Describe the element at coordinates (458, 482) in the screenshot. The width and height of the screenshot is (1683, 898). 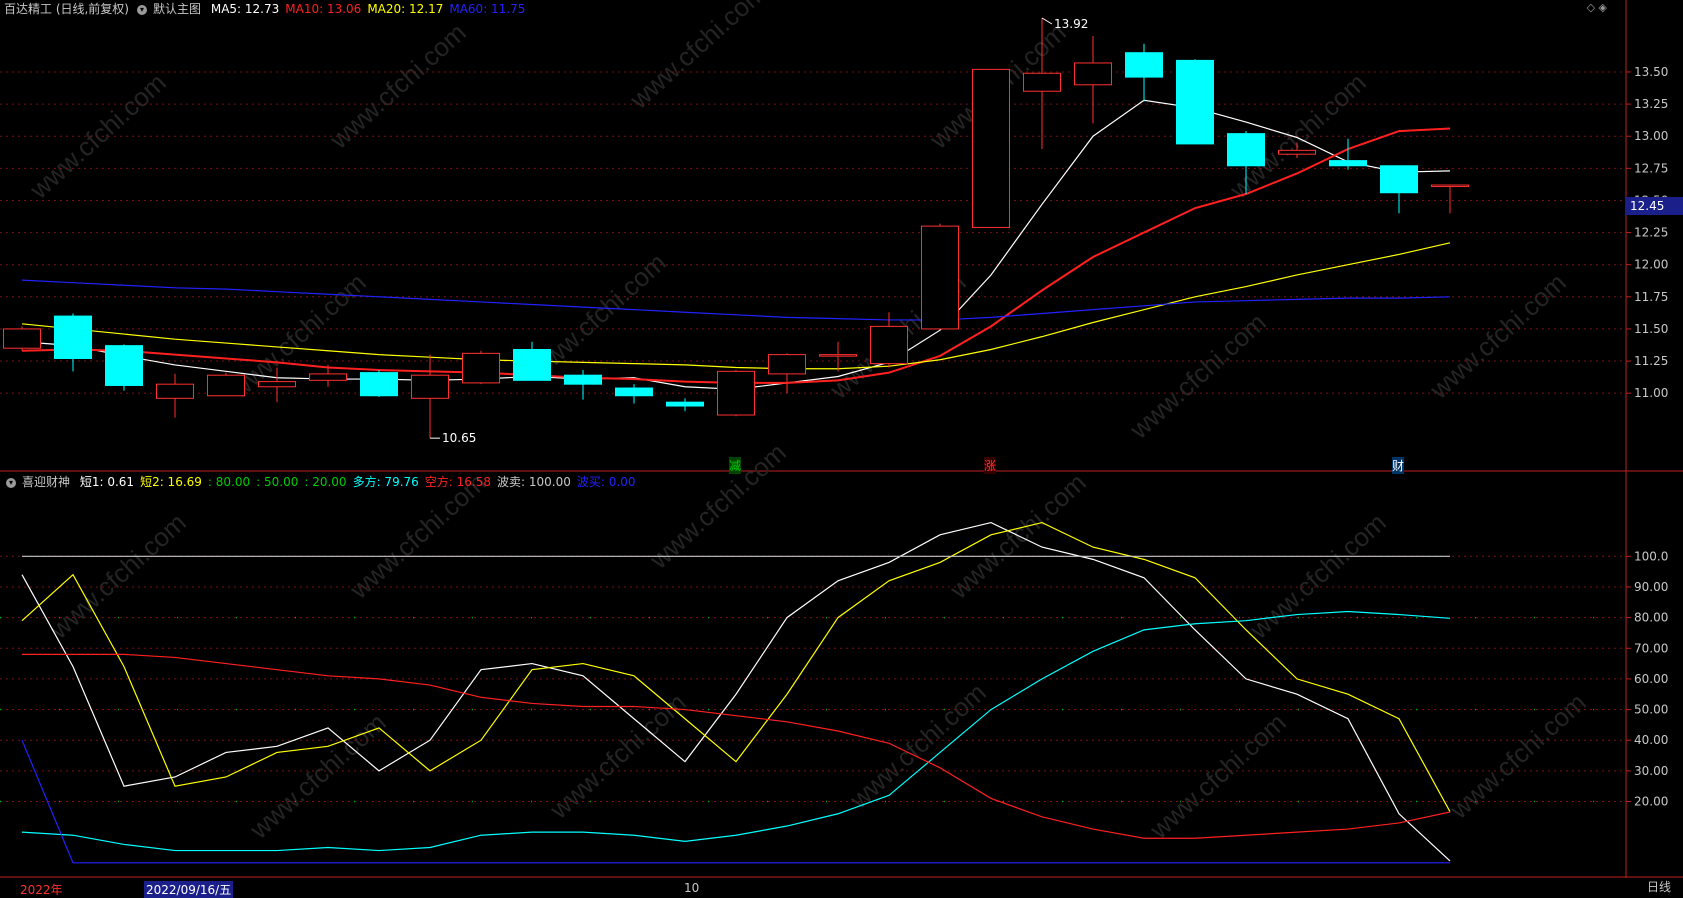
I see `ind-legend-item: 空方: 16.58` at that location.